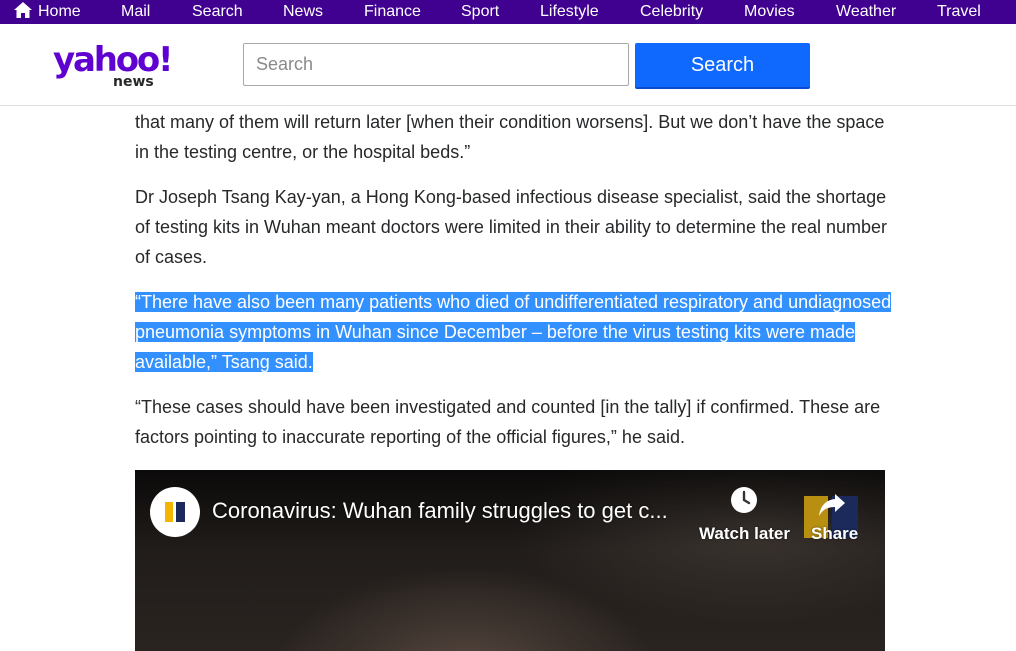 This screenshot has height=651, width=1016. I want to click on share-arrow-icon, so click(832, 505).